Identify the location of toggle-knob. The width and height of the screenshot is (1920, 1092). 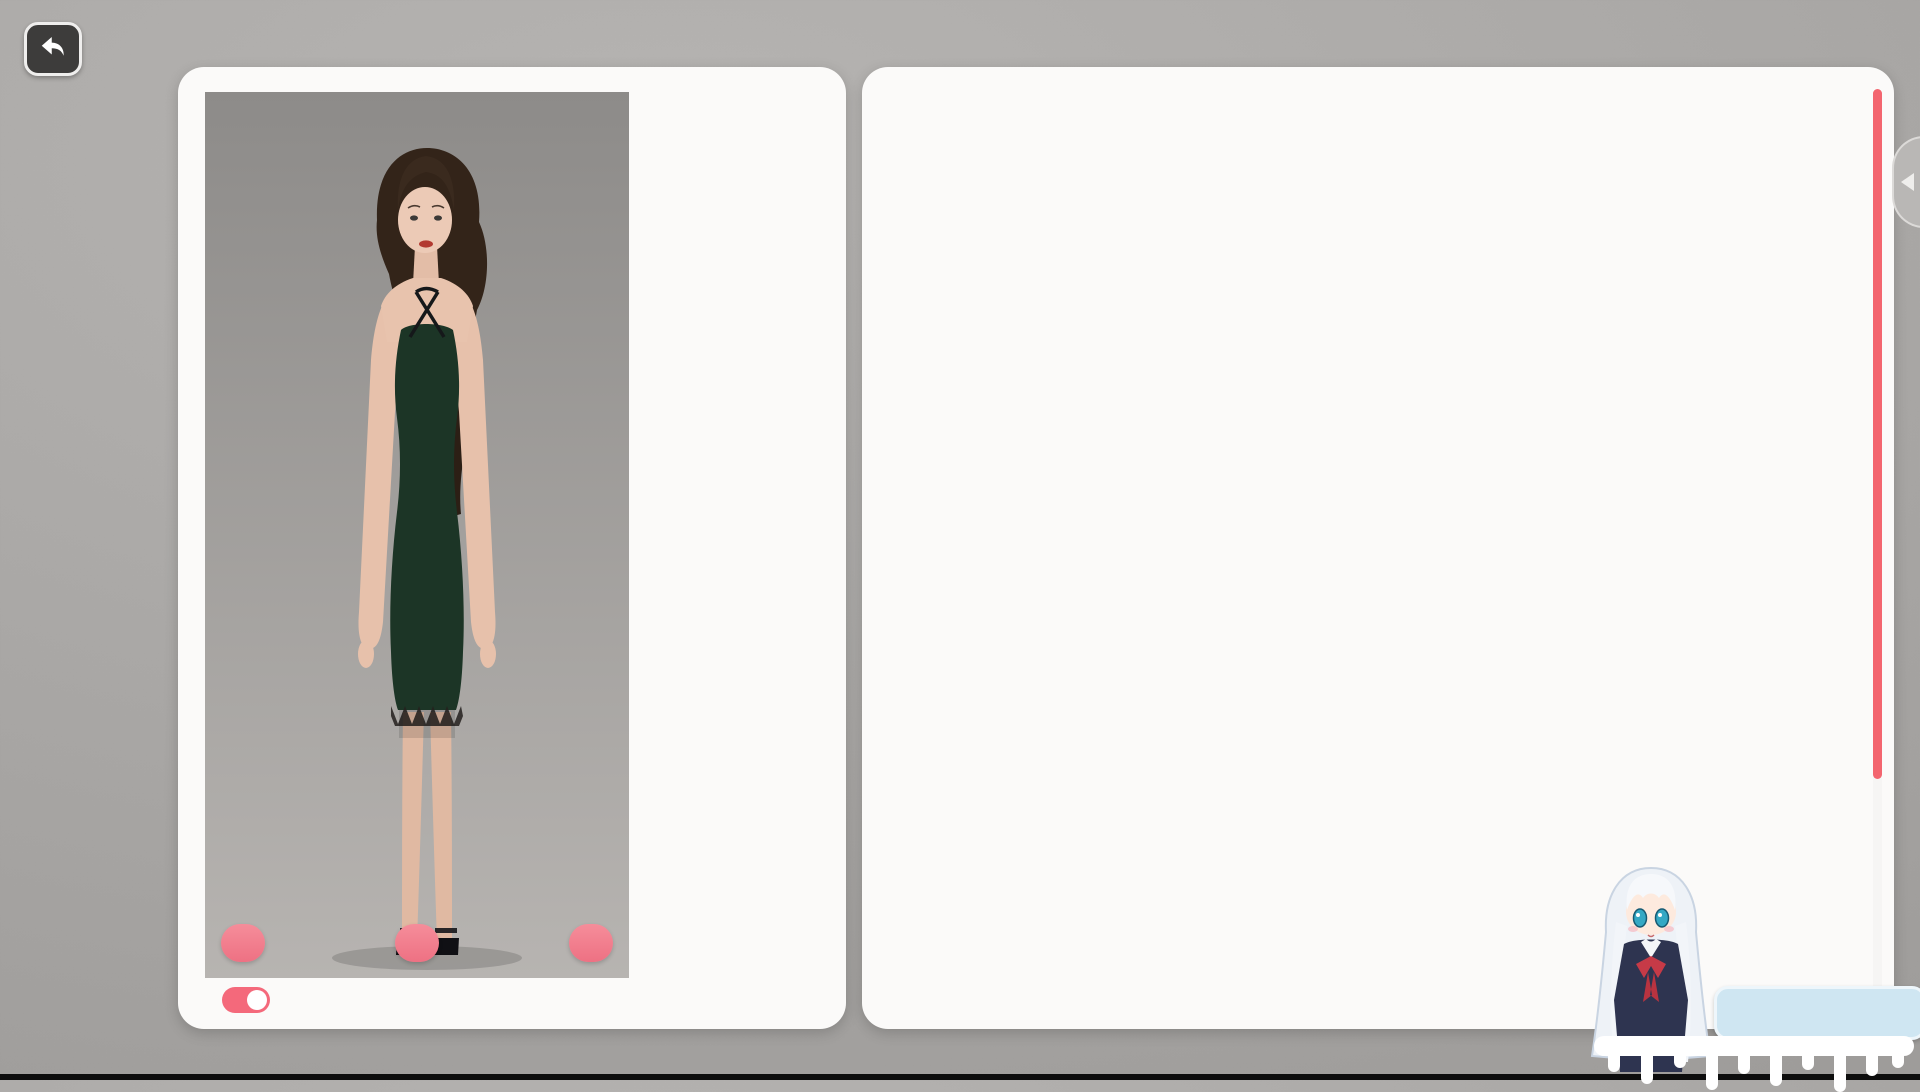
(257, 1000).